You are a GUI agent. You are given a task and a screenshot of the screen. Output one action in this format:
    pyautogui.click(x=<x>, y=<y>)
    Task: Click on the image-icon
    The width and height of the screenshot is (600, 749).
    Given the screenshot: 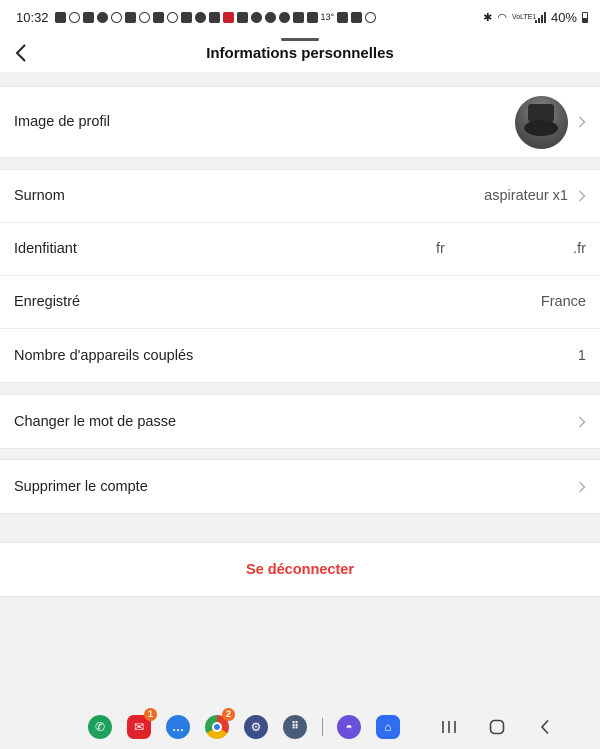 What is the action you would take?
    pyautogui.click(x=312, y=17)
    